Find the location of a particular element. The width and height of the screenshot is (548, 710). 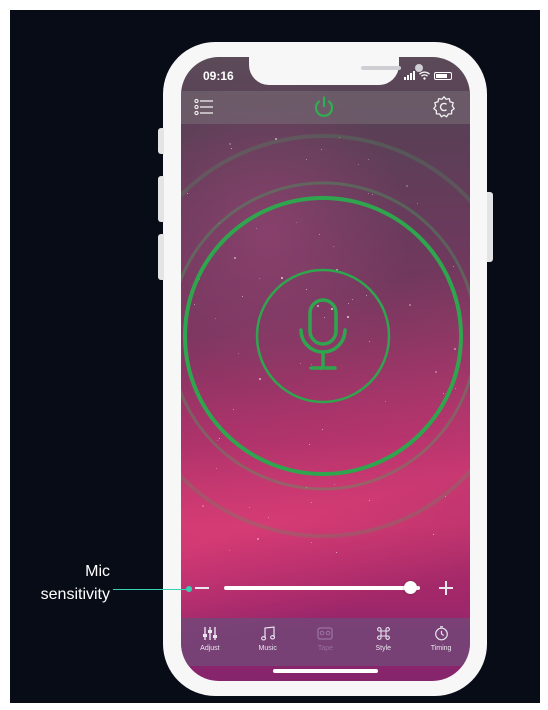

tab-adjust: Adjust is located at coordinates (210, 642).